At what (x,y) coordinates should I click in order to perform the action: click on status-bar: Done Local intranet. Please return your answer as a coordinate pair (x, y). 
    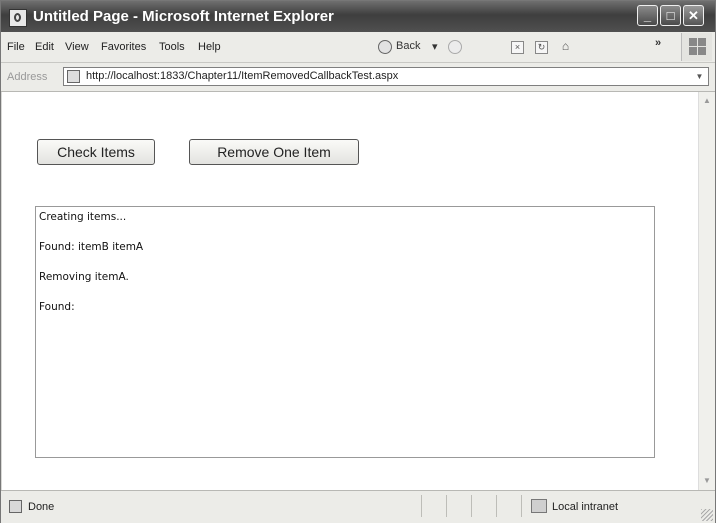
    Looking at the image, I should click on (358, 506).